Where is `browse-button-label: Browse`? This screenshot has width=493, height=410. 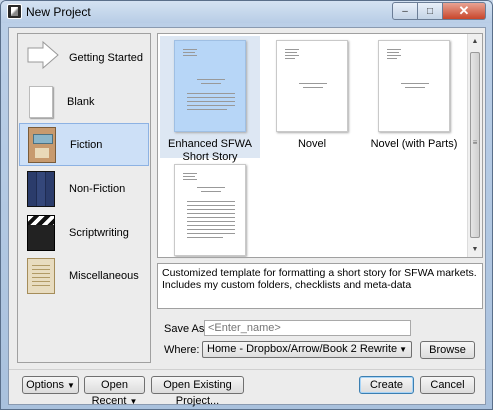 browse-button-label: Browse is located at coordinates (447, 350).